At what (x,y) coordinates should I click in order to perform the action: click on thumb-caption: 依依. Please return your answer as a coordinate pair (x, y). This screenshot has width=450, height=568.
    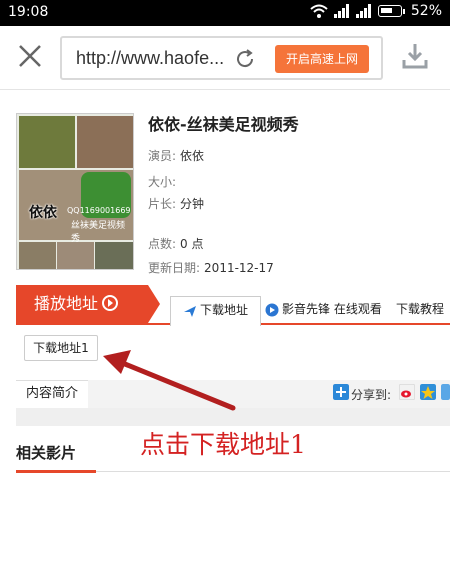
    Looking at the image, I should click on (43, 213).